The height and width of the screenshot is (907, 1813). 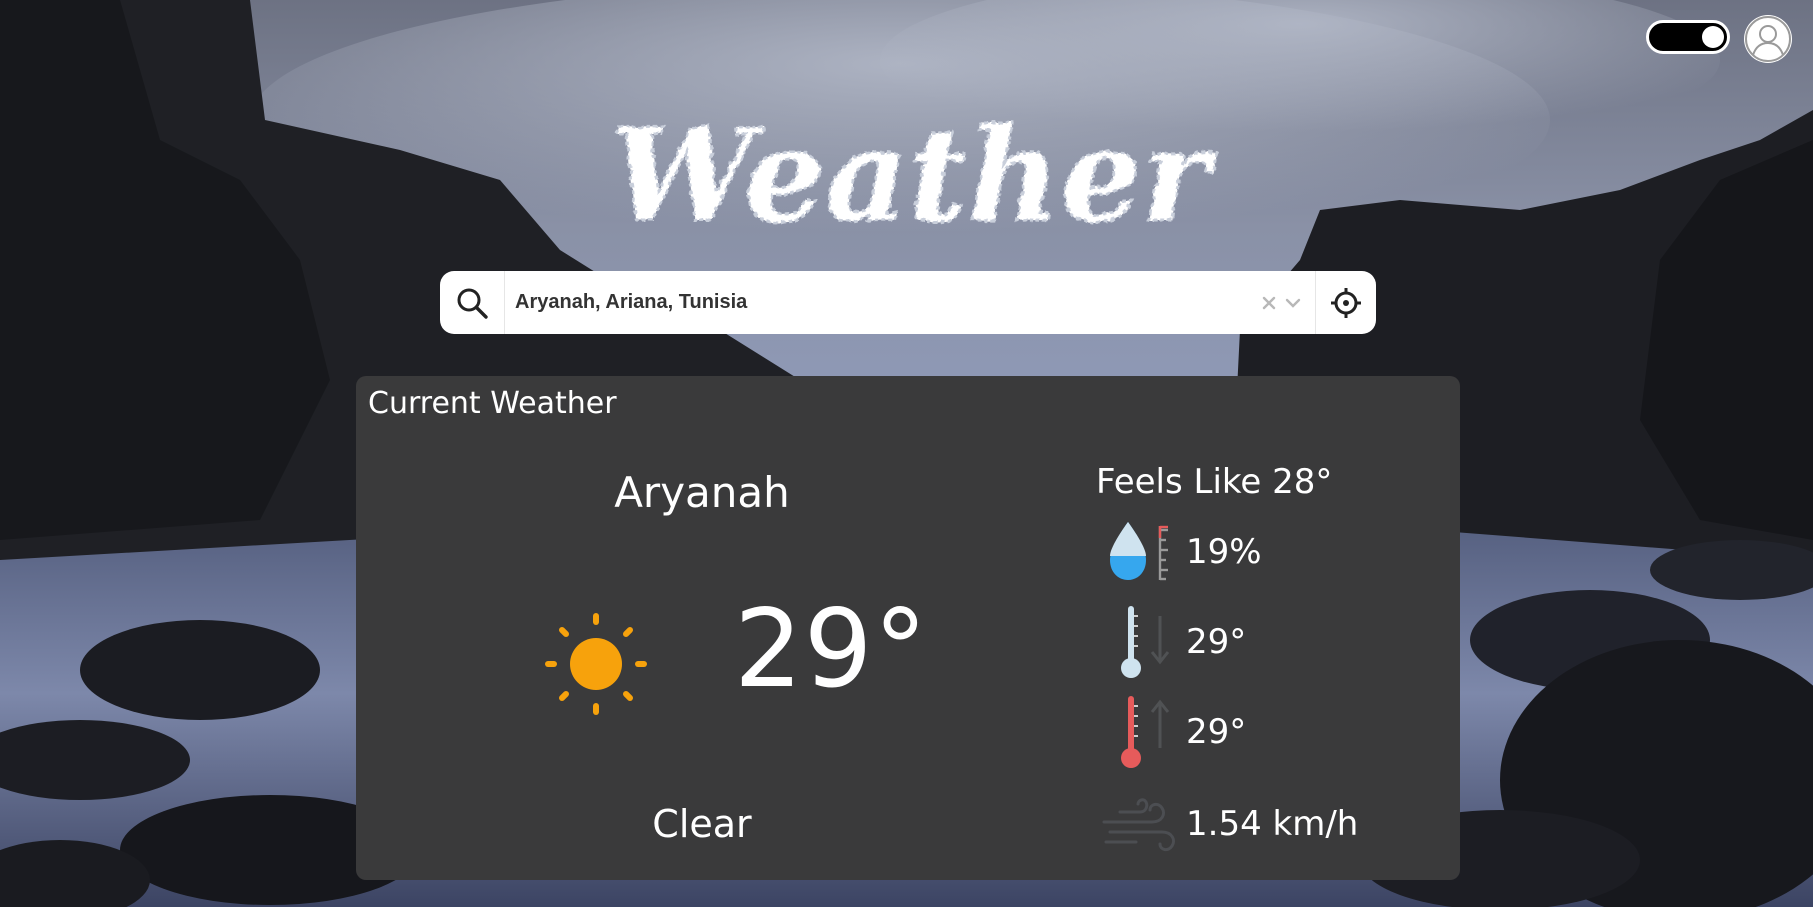 What do you see at coordinates (702, 492) in the screenshot?
I see `city-name: Aryanah` at bounding box center [702, 492].